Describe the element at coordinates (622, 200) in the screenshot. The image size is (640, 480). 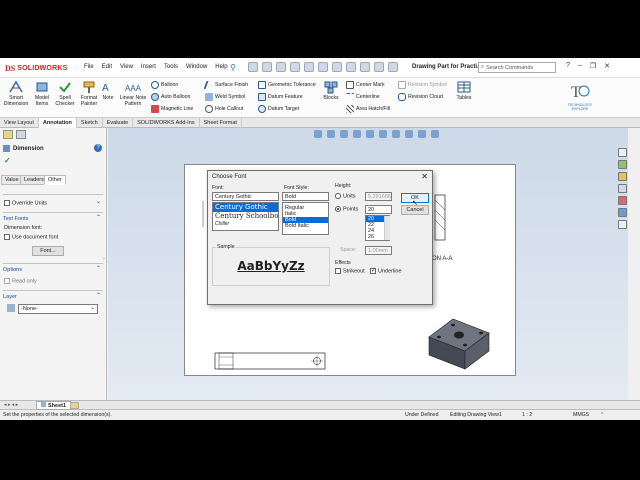
I see `appearances-icon` at that location.